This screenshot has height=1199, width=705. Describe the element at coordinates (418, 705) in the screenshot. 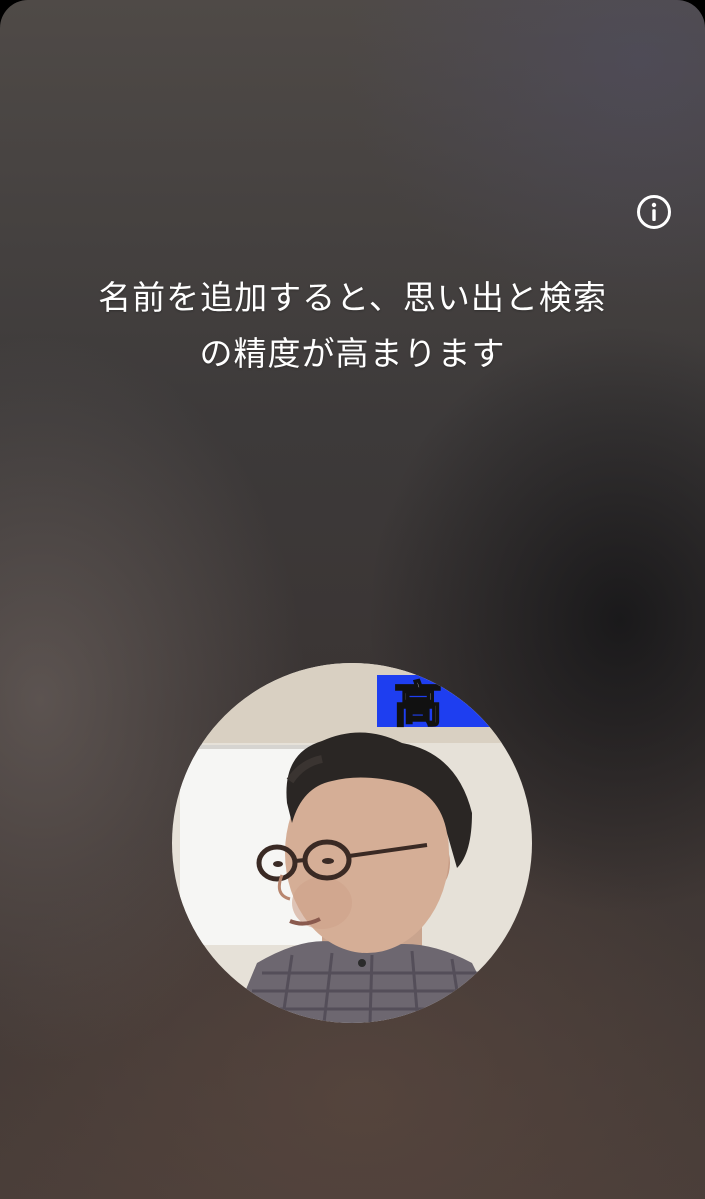

I see `sign-text: 高` at that location.